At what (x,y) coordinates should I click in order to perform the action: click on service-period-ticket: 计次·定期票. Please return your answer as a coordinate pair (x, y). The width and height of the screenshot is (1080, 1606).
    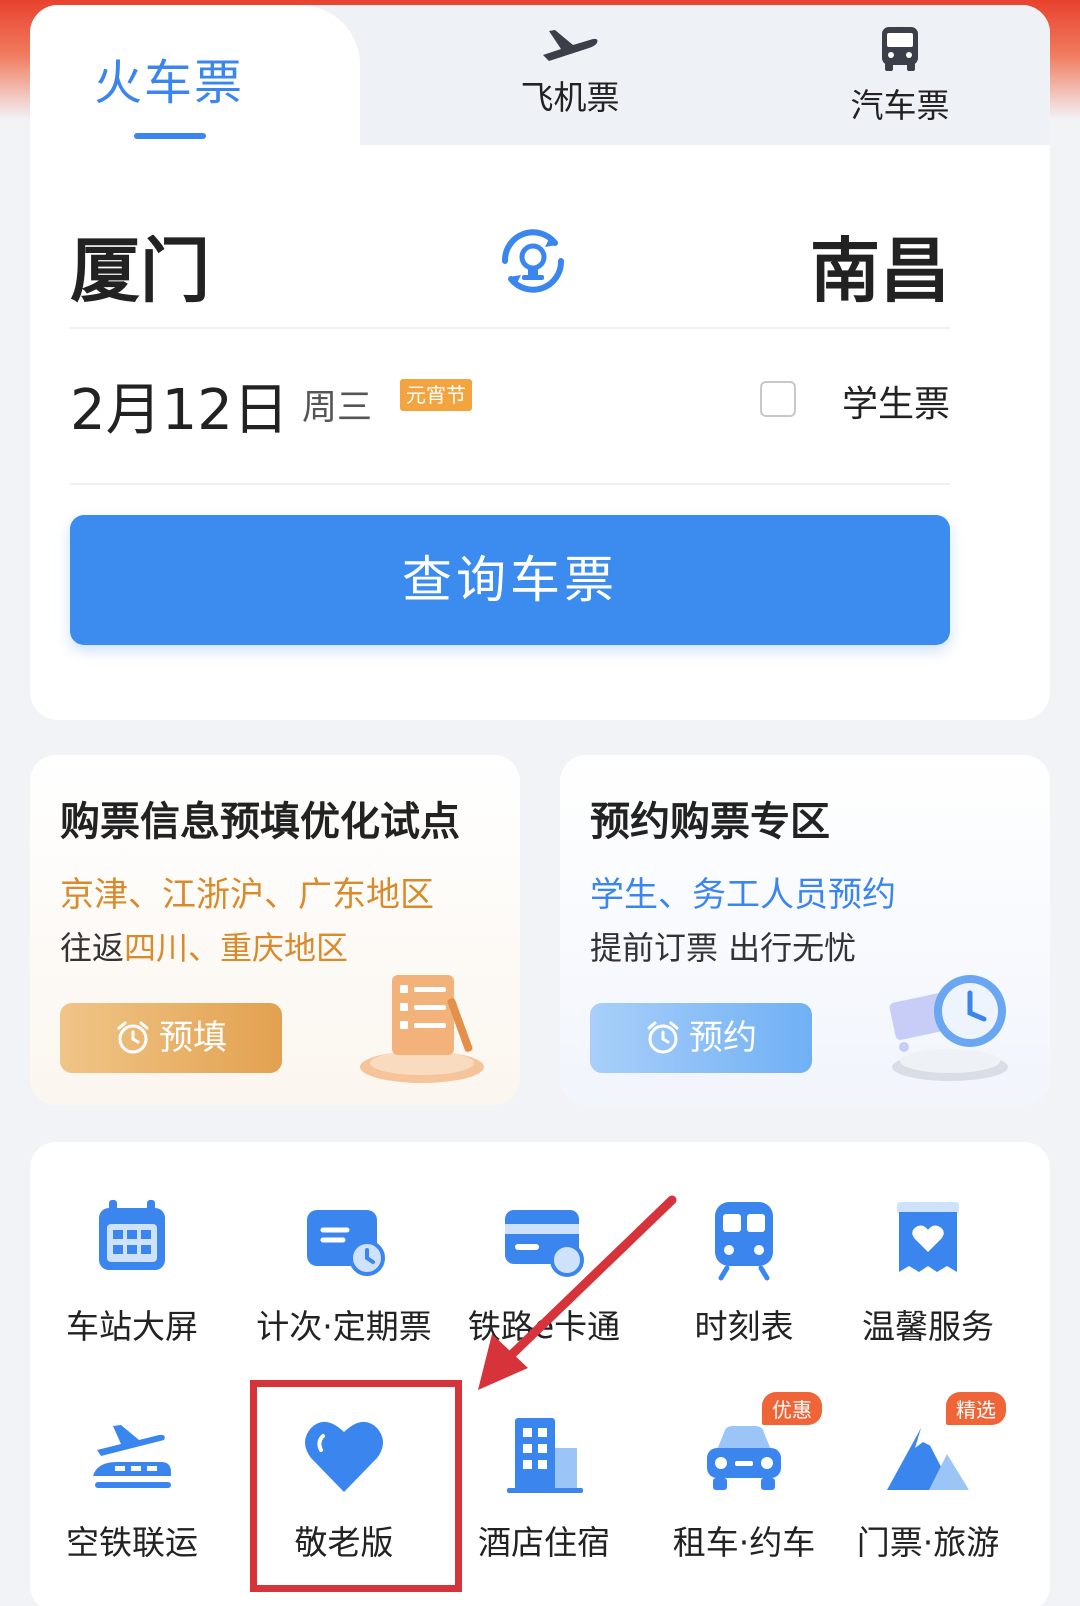
    Looking at the image, I should click on (344, 1271).